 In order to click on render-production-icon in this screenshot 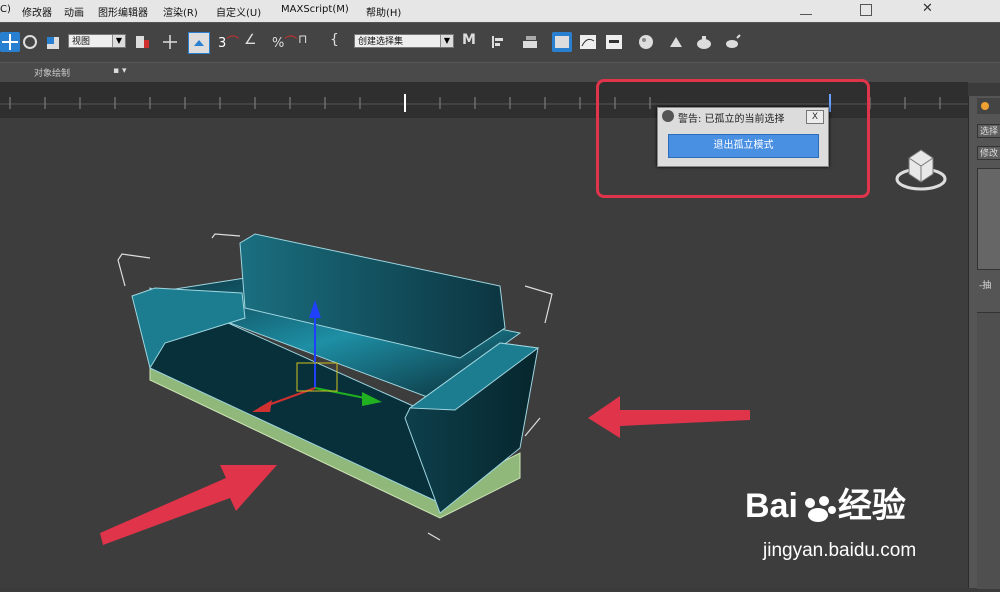, I will do `click(732, 42)`.